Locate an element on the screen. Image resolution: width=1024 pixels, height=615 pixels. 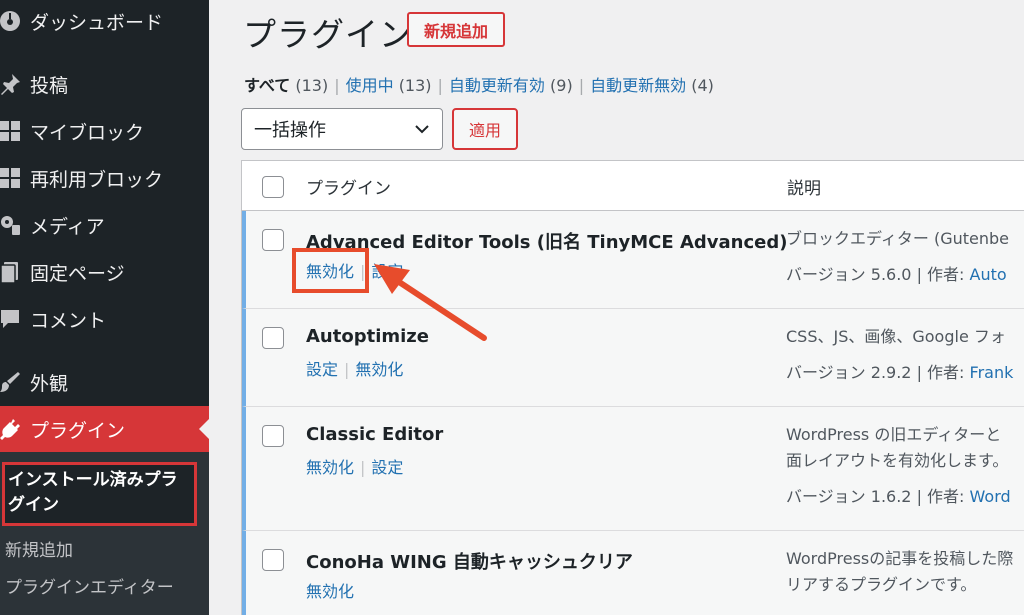
filter-active-count: (13) is located at coordinates (415, 85).